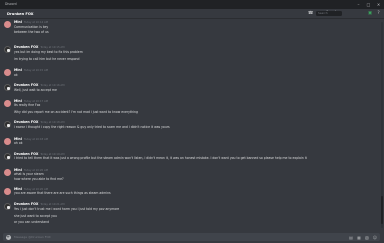 This screenshot has height=243, width=384. What do you see at coordinates (31, 32) in the screenshot?
I see `message-text: between the two of us` at bounding box center [31, 32].